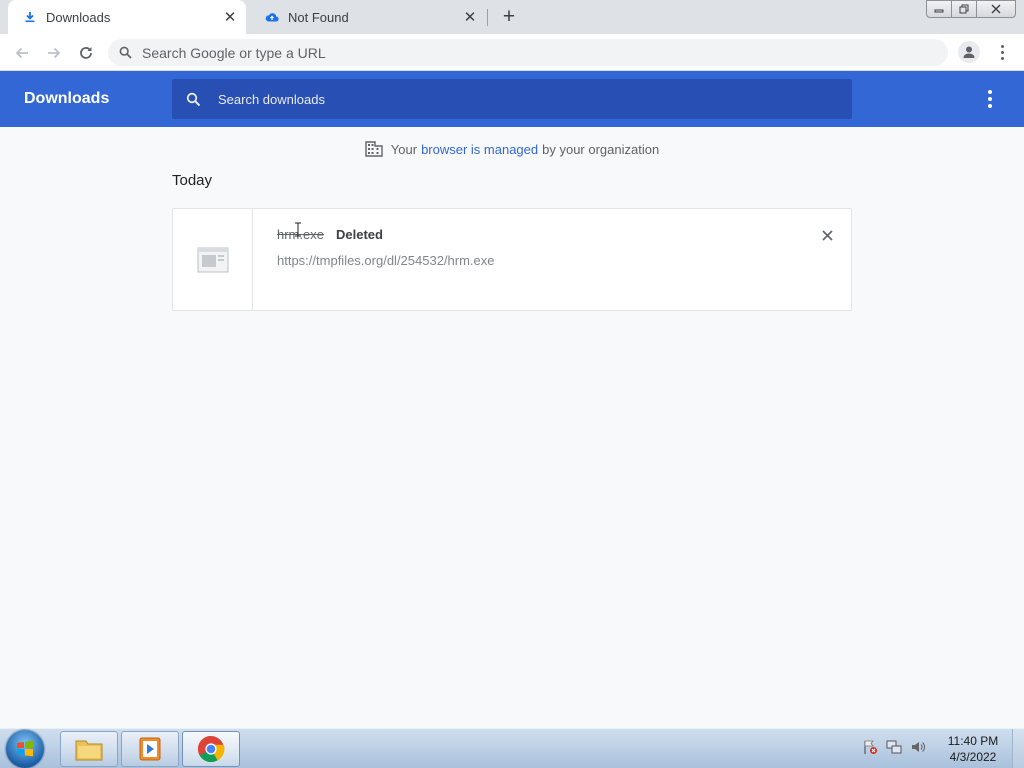 The image size is (1024, 768). I want to click on minimize-button, so click(939, 9).